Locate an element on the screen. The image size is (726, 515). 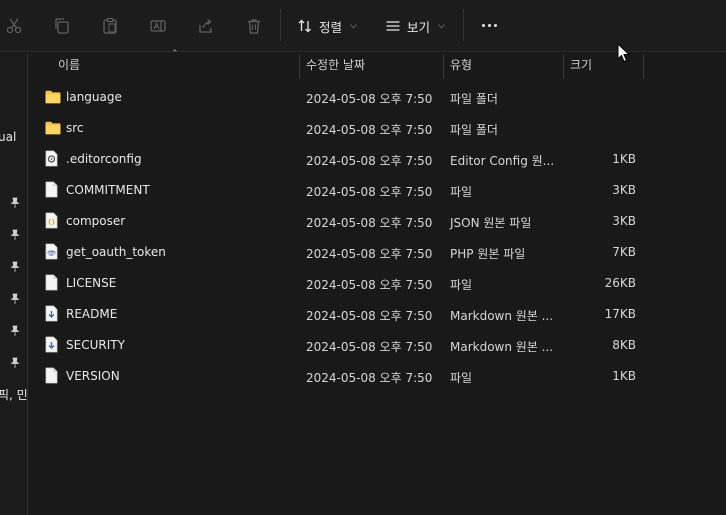
column-divider is located at coordinates (643, 67).